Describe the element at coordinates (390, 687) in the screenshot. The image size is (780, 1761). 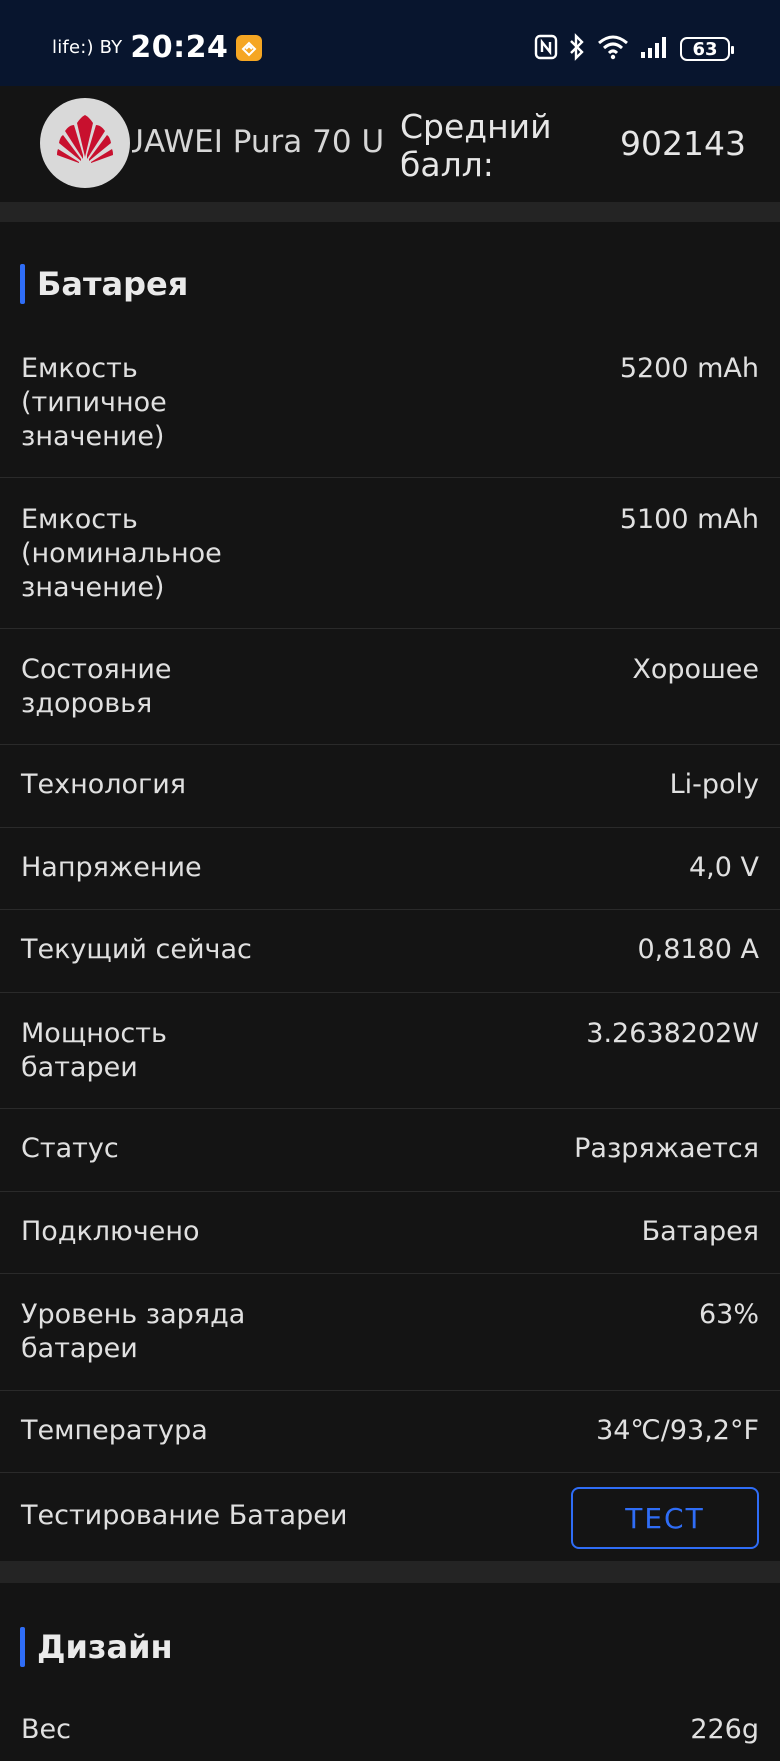
I see `info-row-health: Состояние здоровья Хорошее` at that location.